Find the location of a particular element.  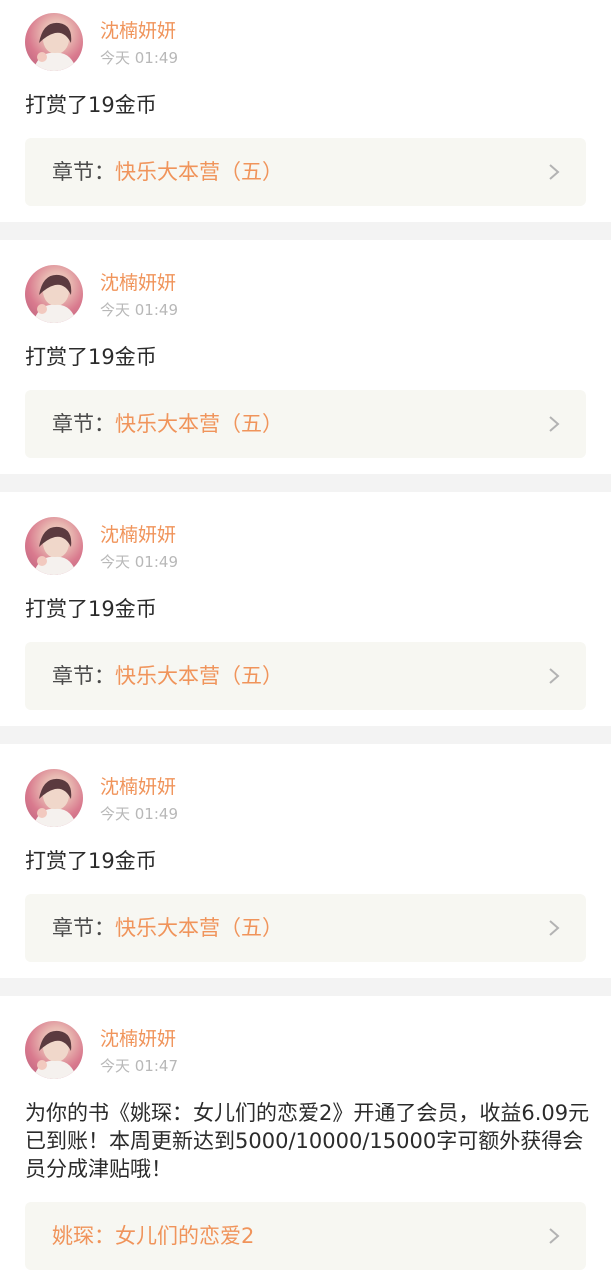

link-text: 姚琛：女儿们的恋爱2 is located at coordinates (153, 1236).